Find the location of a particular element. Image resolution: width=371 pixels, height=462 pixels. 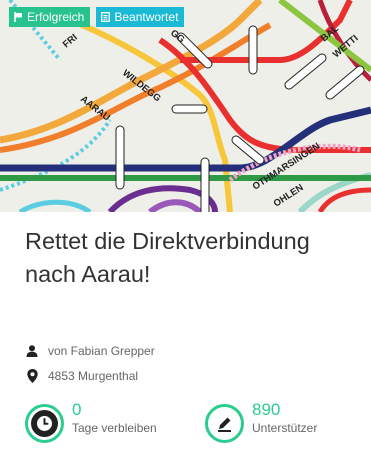

petition-author: von Fabian Grepper is located at coordinates (90, 351).